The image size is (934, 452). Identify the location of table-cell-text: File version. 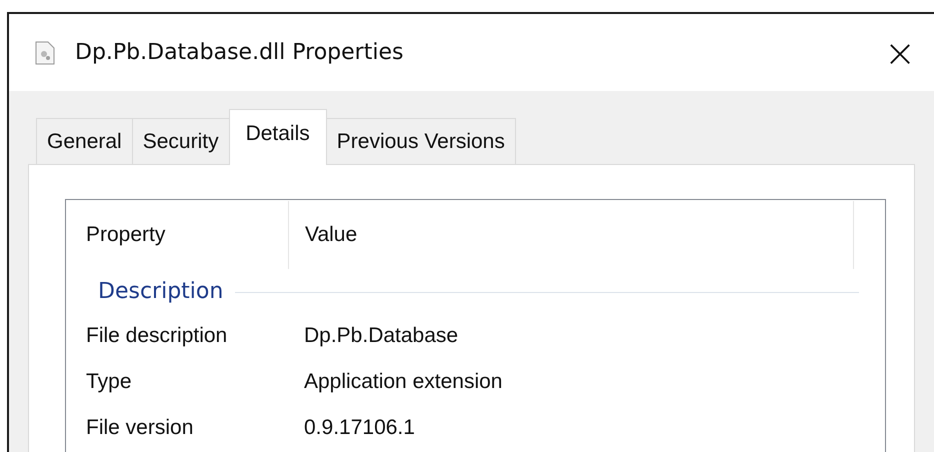
(140, 428).